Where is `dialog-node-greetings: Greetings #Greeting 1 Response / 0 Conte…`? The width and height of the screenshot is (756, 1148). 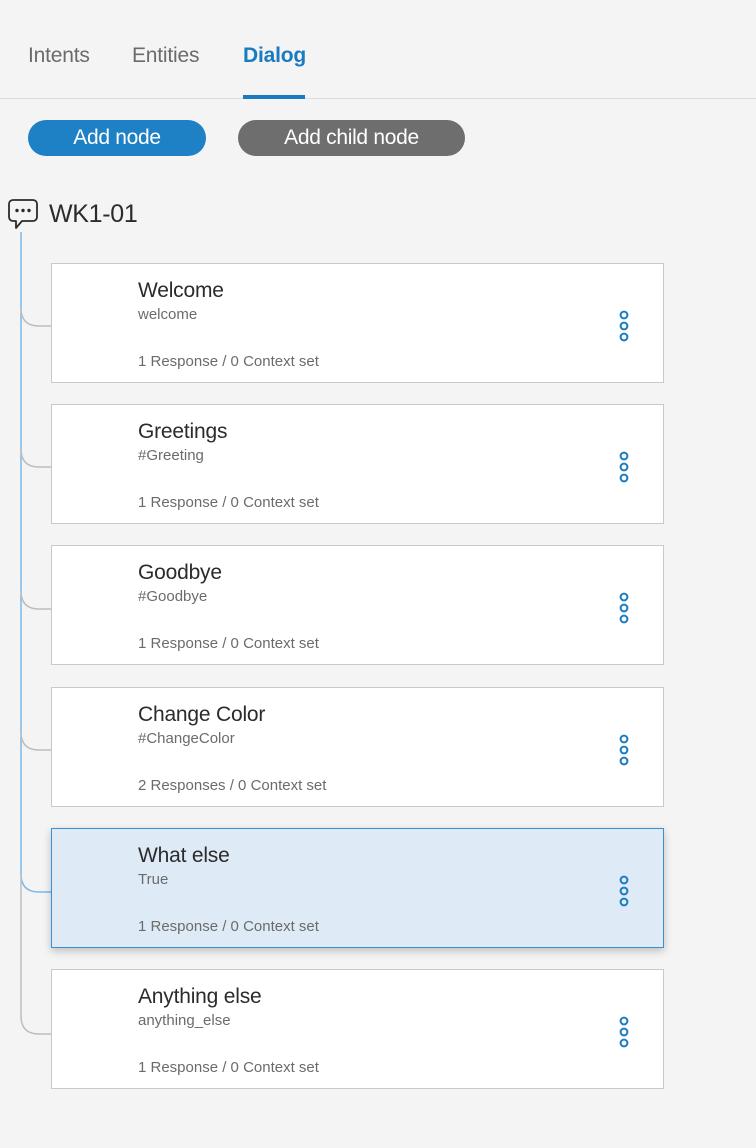 dialog-node-greetings: Greetings #Greeting 1 Response / 0 Conte… is located at coordinates (357, 464).